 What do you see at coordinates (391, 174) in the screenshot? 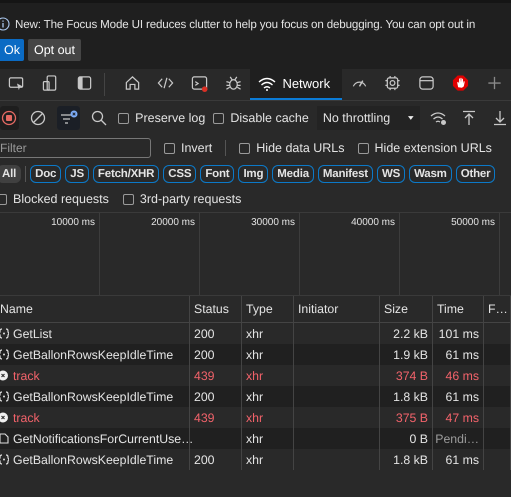
I see `type-filter-chip: WS` at bounding box center [391, 174].